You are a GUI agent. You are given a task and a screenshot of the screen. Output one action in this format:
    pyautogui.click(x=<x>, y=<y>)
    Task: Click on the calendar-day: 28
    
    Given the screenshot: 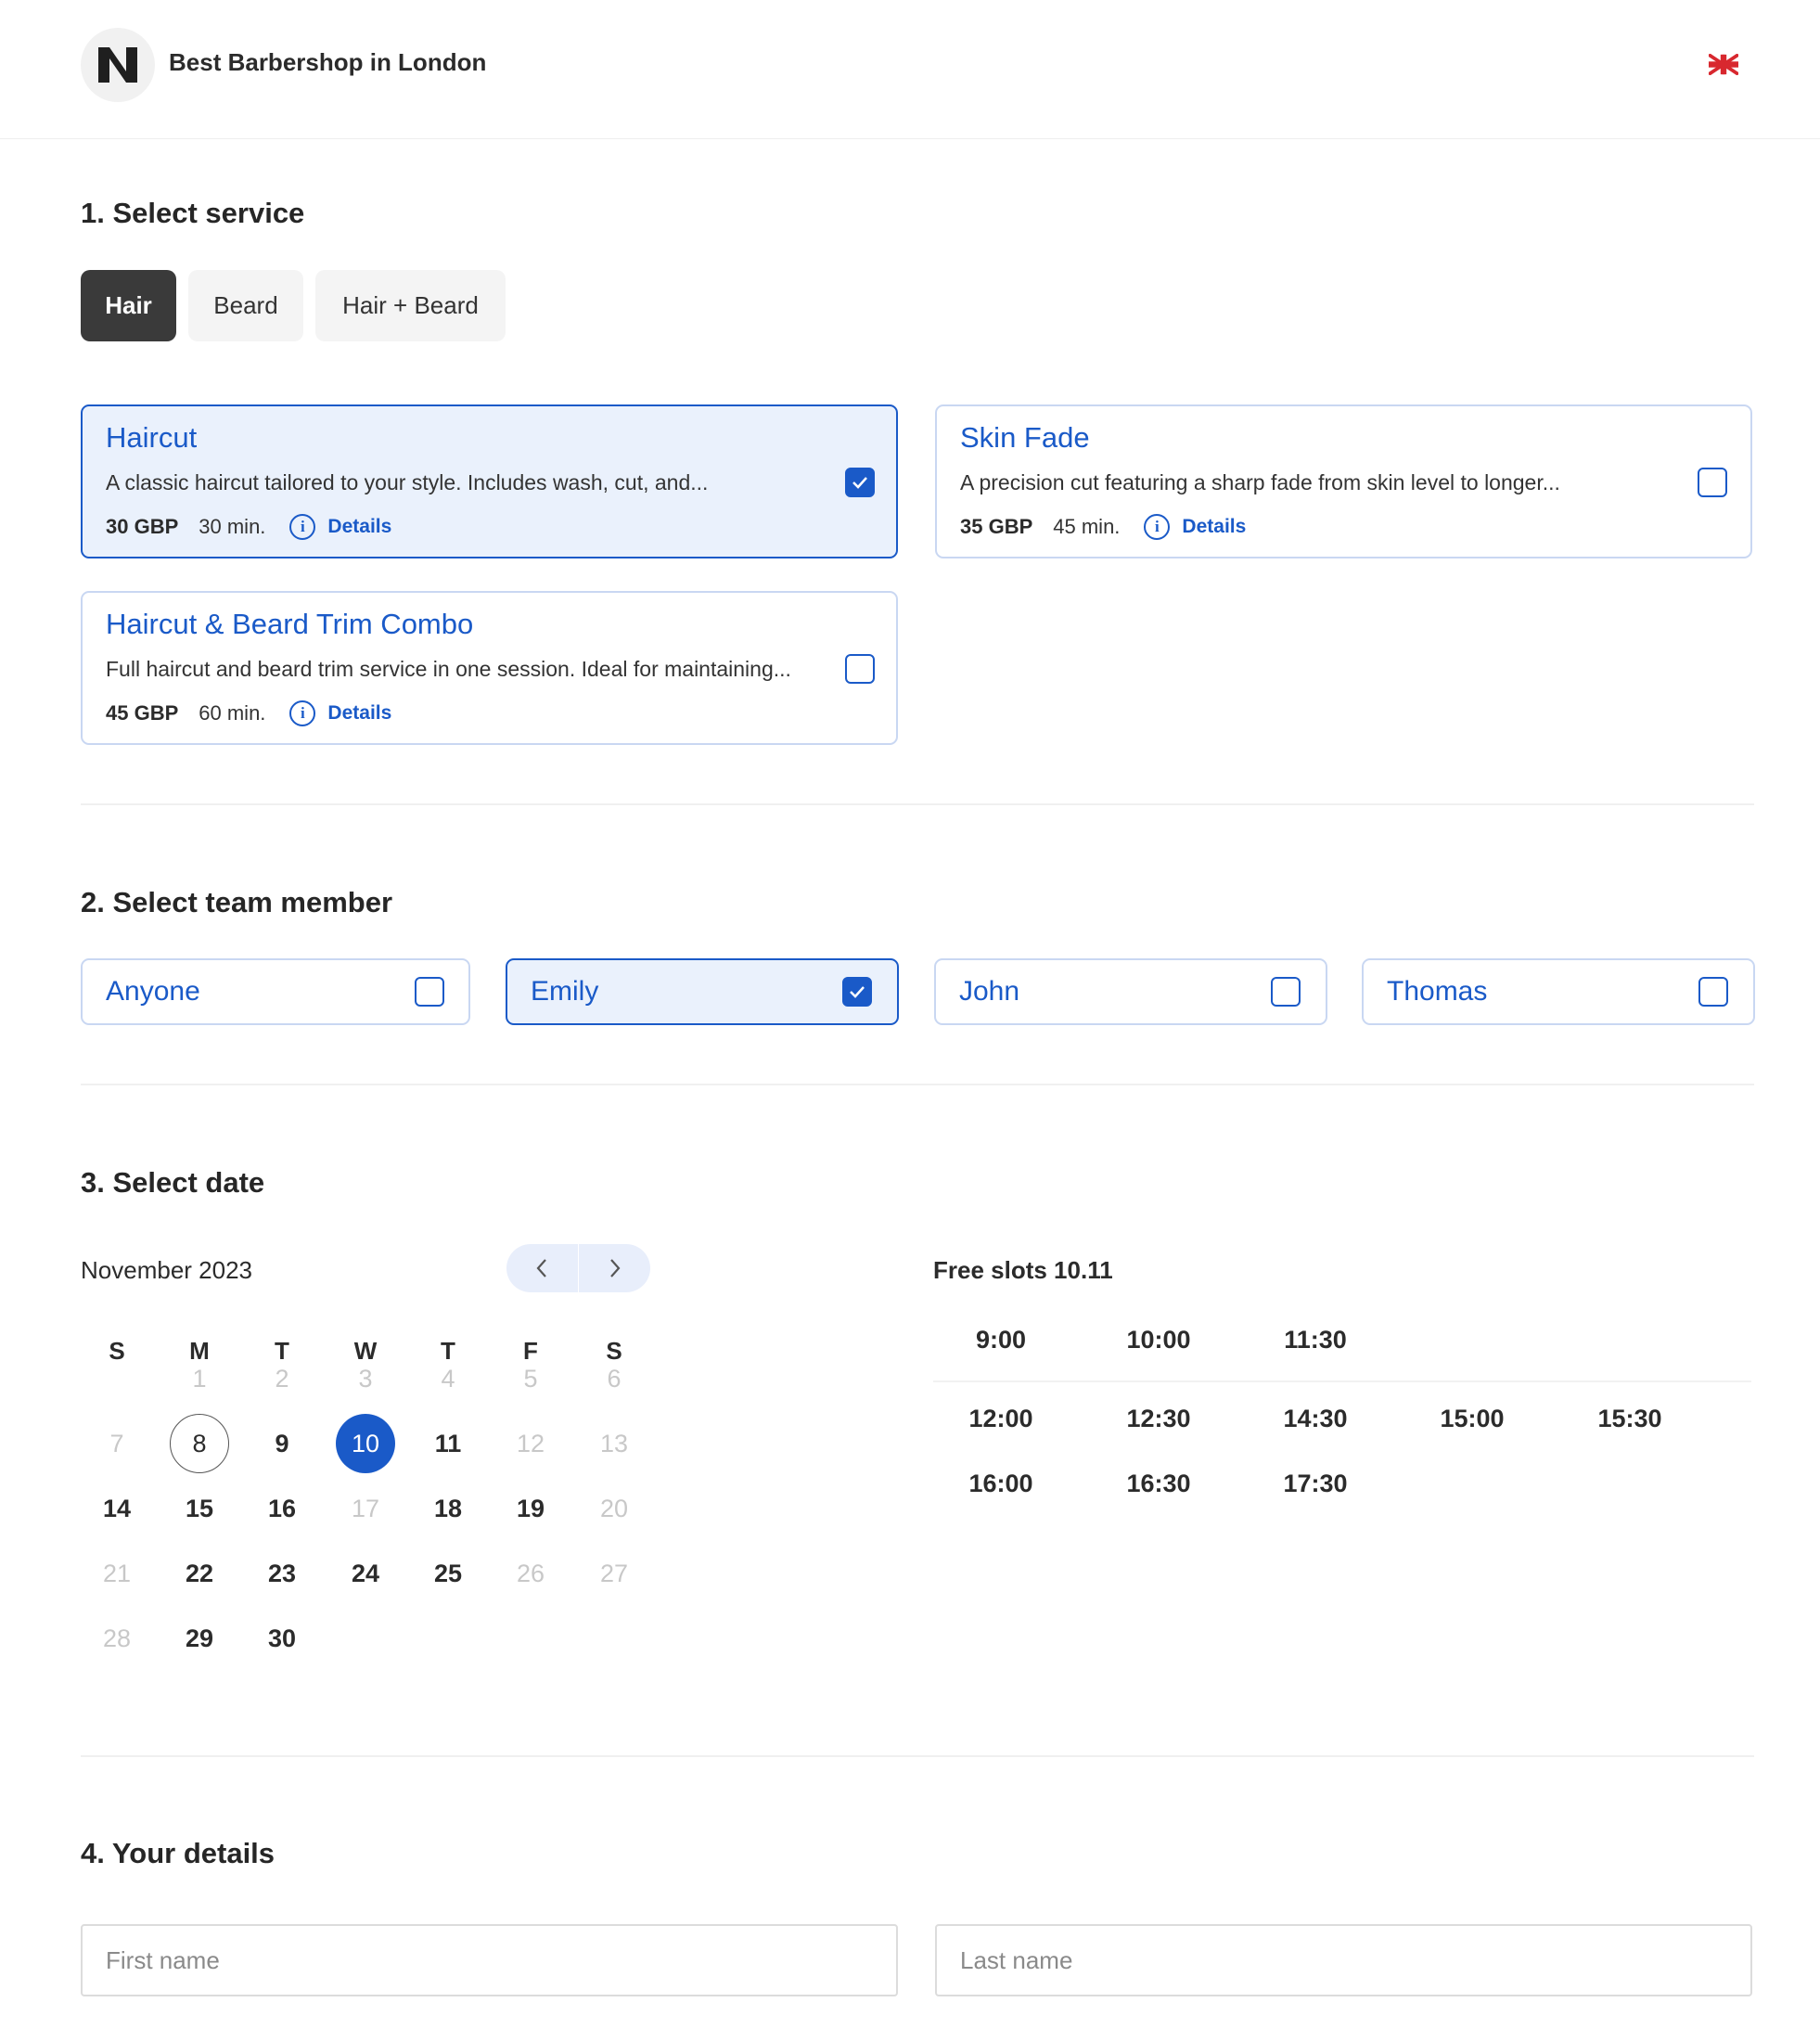 What is the action you would take?
    pyautogui.click(x=117, y=1638)
    